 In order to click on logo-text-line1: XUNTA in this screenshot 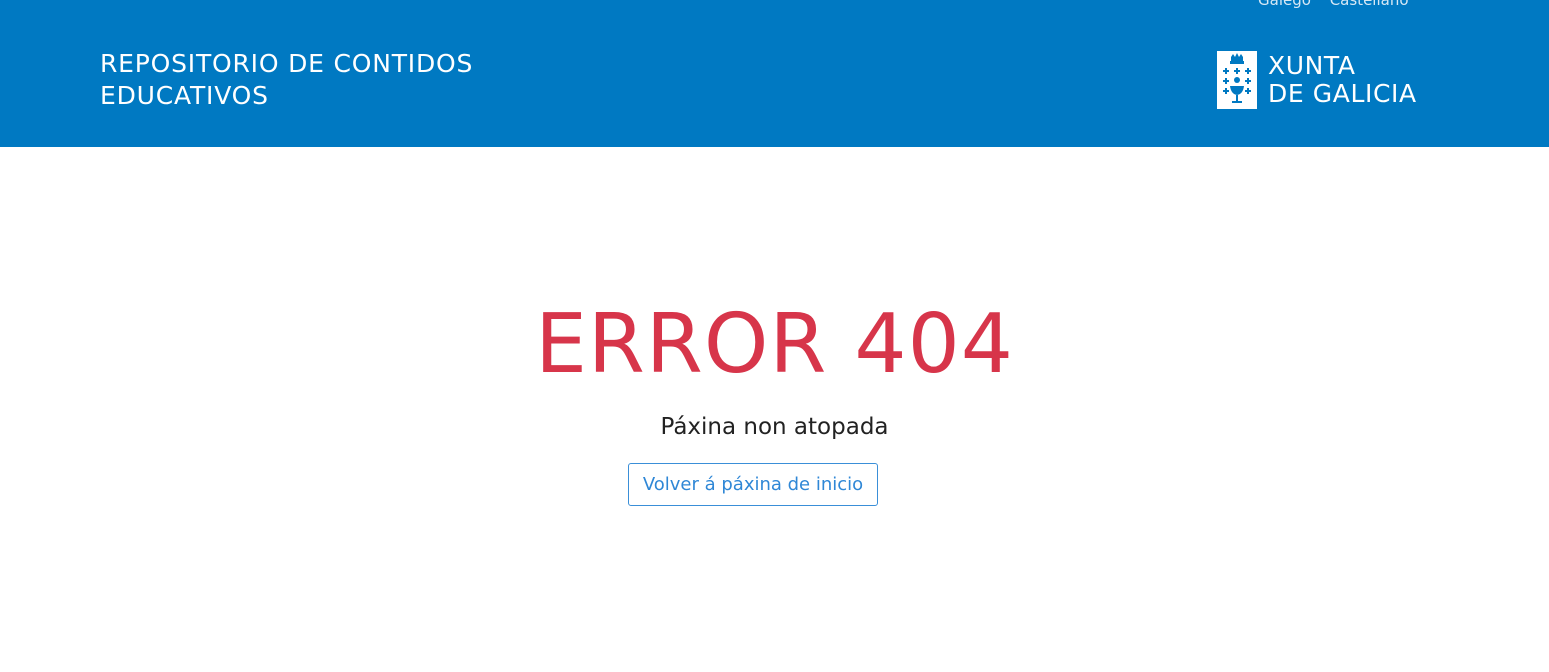, I will do `click(1312, 65)`.